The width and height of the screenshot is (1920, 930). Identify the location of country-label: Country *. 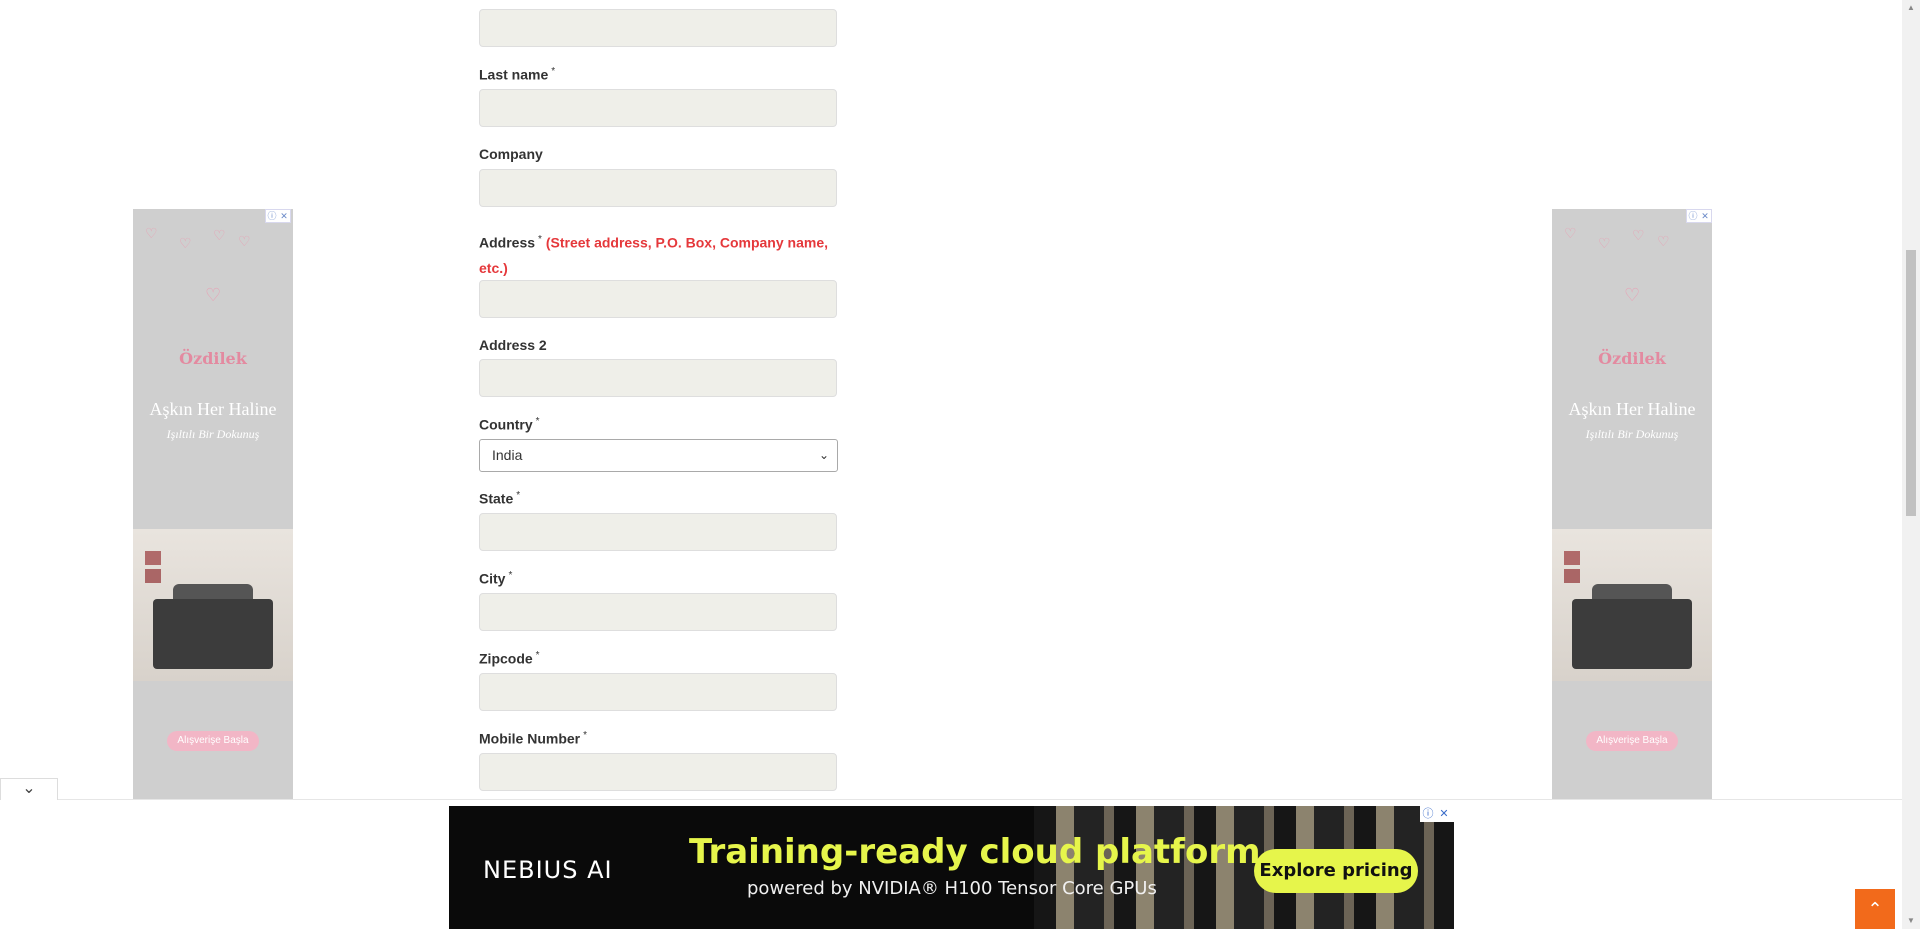
(509, 424).